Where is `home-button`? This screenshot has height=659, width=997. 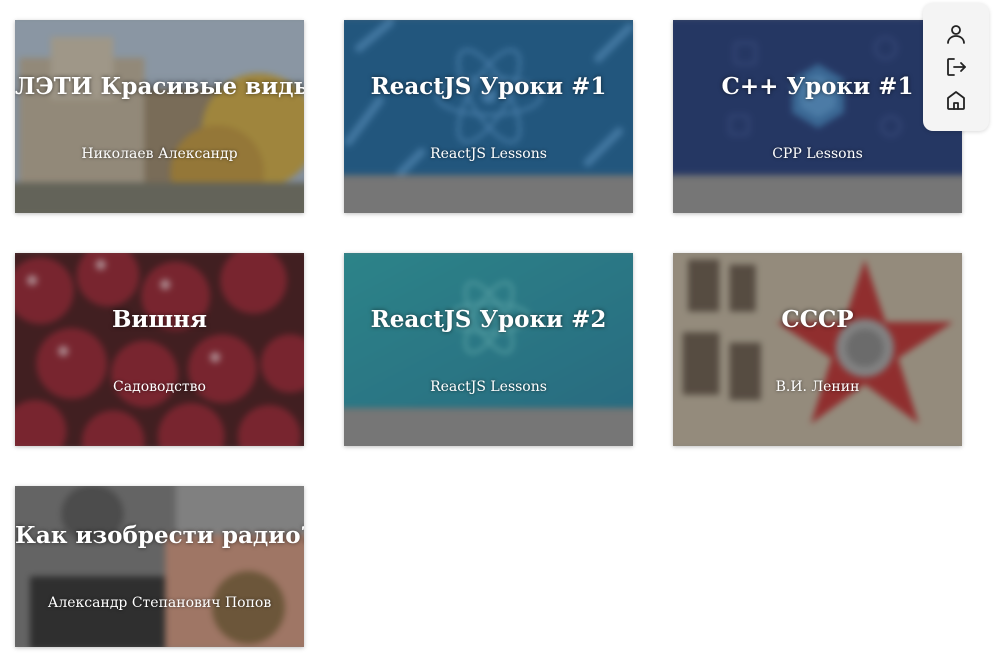 home-button is located at coordinates (956, 100).